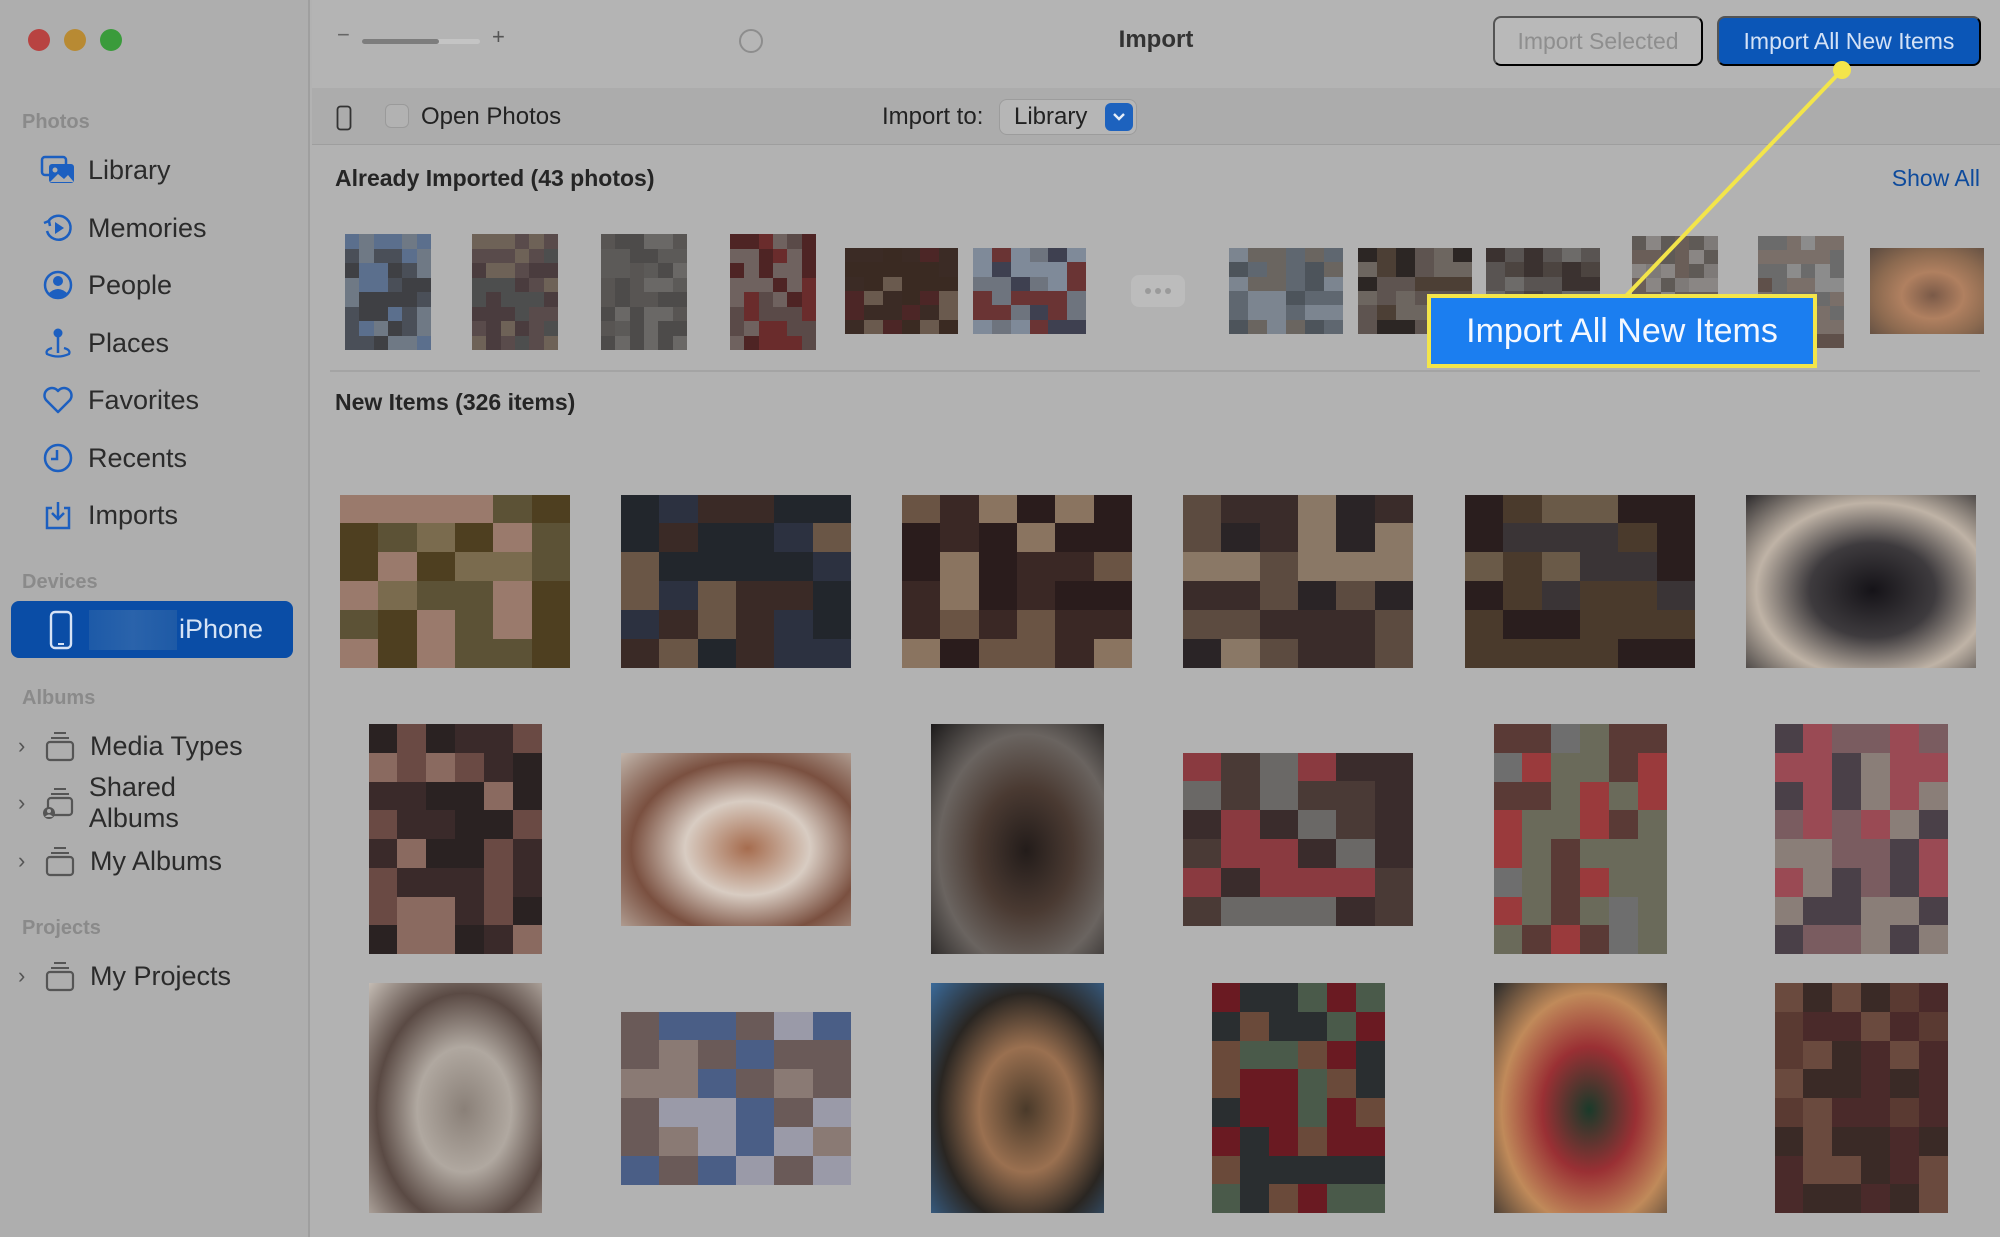 The image size is (2000, 1237). I want to click on sidebar-item-my-projects: › My Projects, so click(143, 976).